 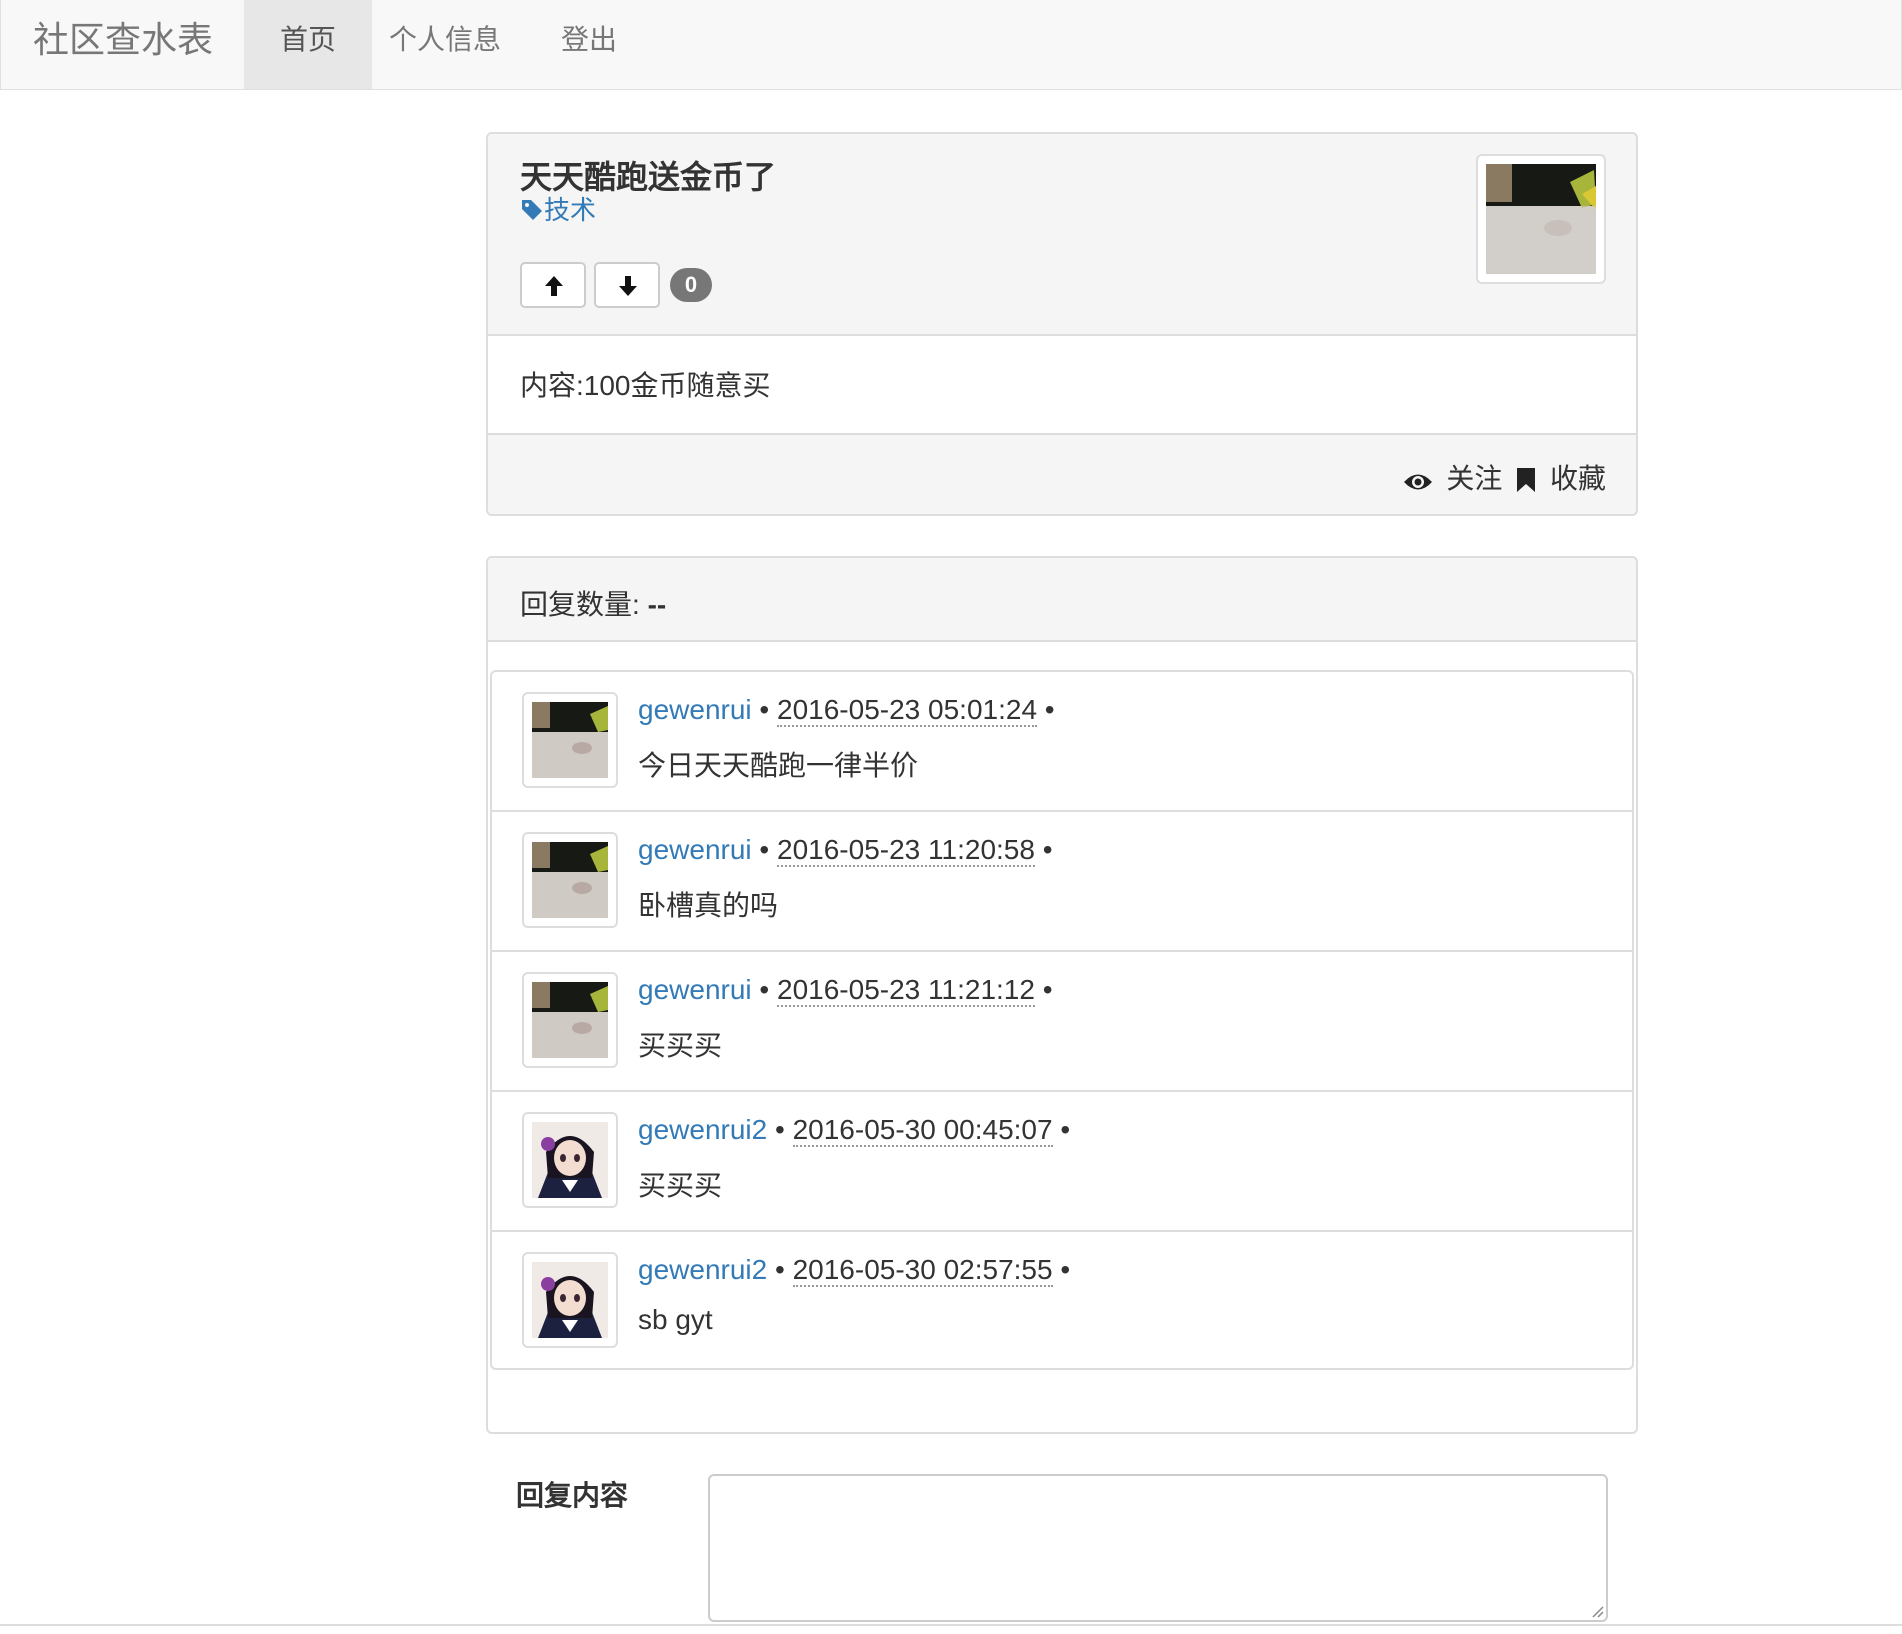 What do you see at coordinates (123, 40) in the screenshot?
I see `brand-logo: 社区查水表` at bounding box center [123, 40].